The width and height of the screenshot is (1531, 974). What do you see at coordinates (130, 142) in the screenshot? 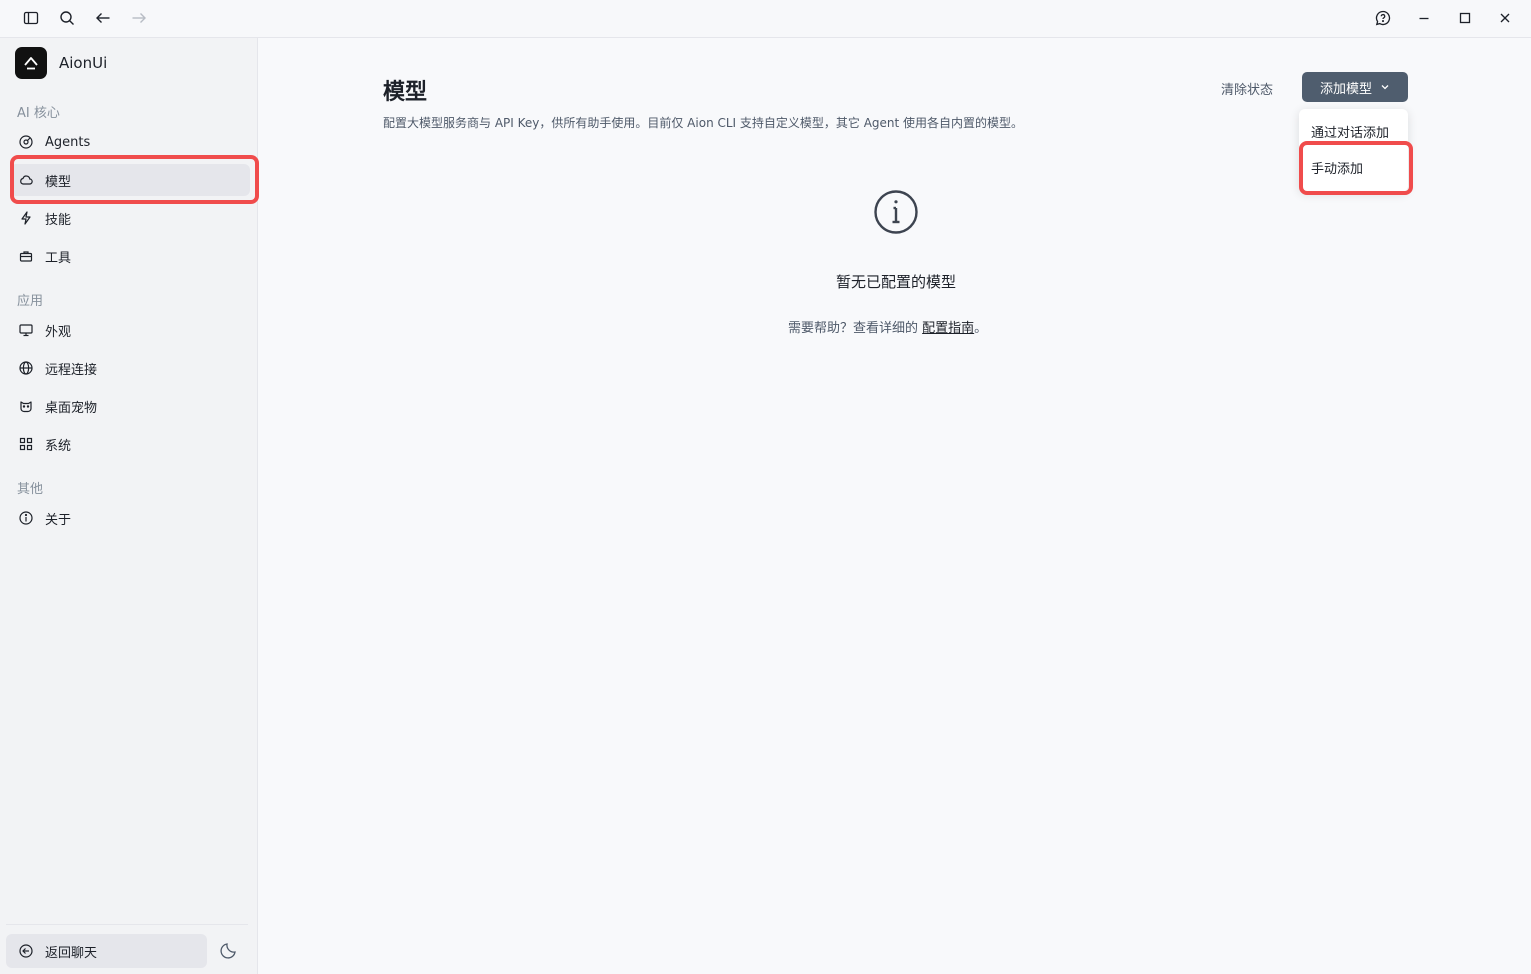
I see `sidebar-item-agents: Agents` at bounding box center [130, 142].